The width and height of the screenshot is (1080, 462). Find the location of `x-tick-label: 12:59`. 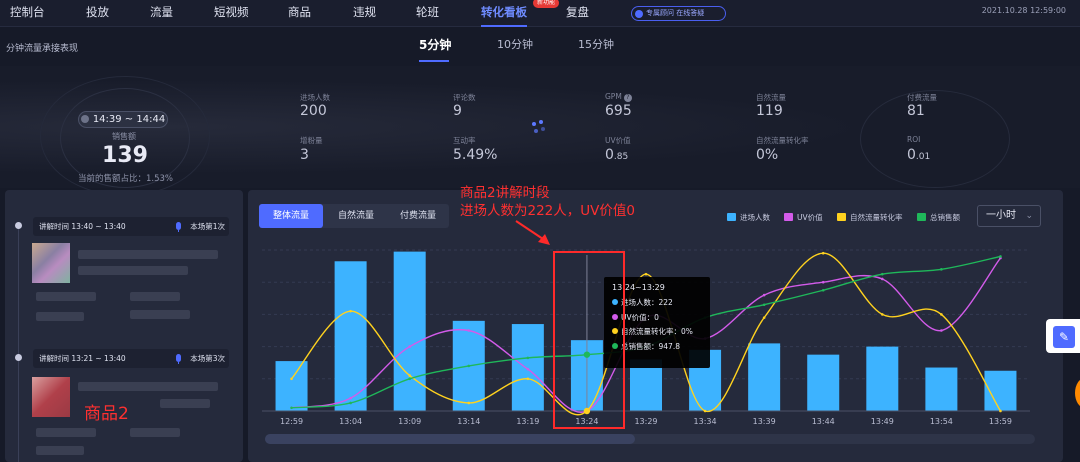

x-tick-label: 12:59 is located at coordinates (291, 421).